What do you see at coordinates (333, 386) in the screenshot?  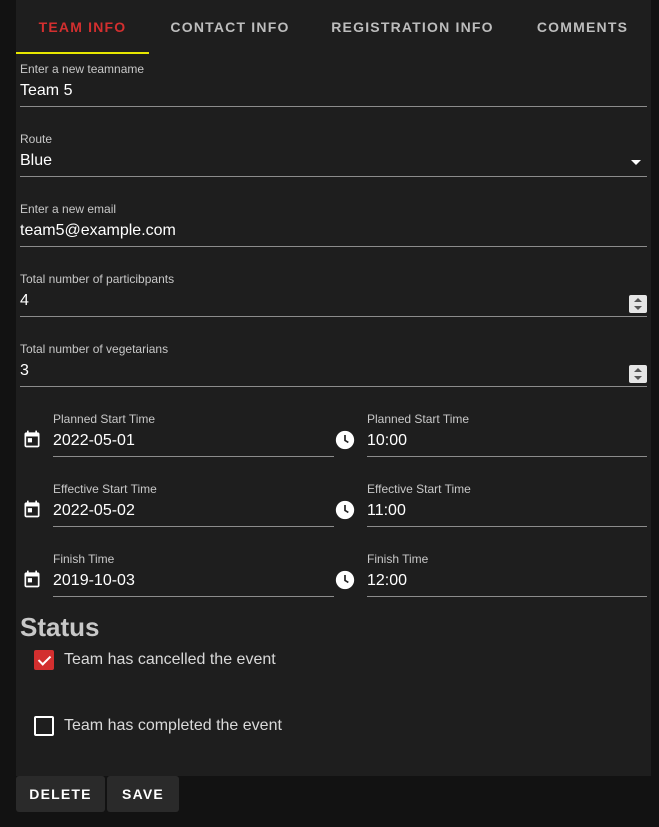 I see `vegetarians-underline` at bounding box center [333, 386].